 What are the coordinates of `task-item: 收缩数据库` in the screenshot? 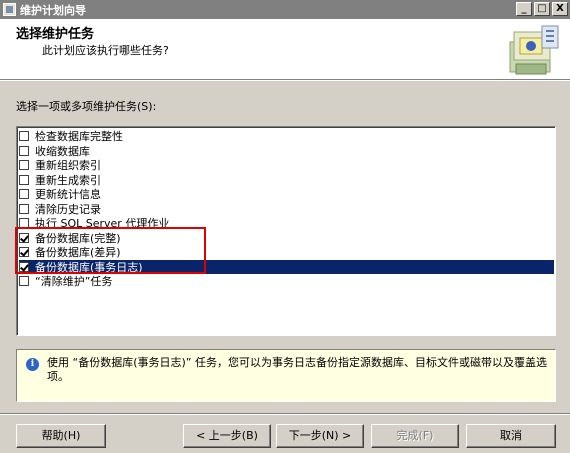 It's located at (286, 151).